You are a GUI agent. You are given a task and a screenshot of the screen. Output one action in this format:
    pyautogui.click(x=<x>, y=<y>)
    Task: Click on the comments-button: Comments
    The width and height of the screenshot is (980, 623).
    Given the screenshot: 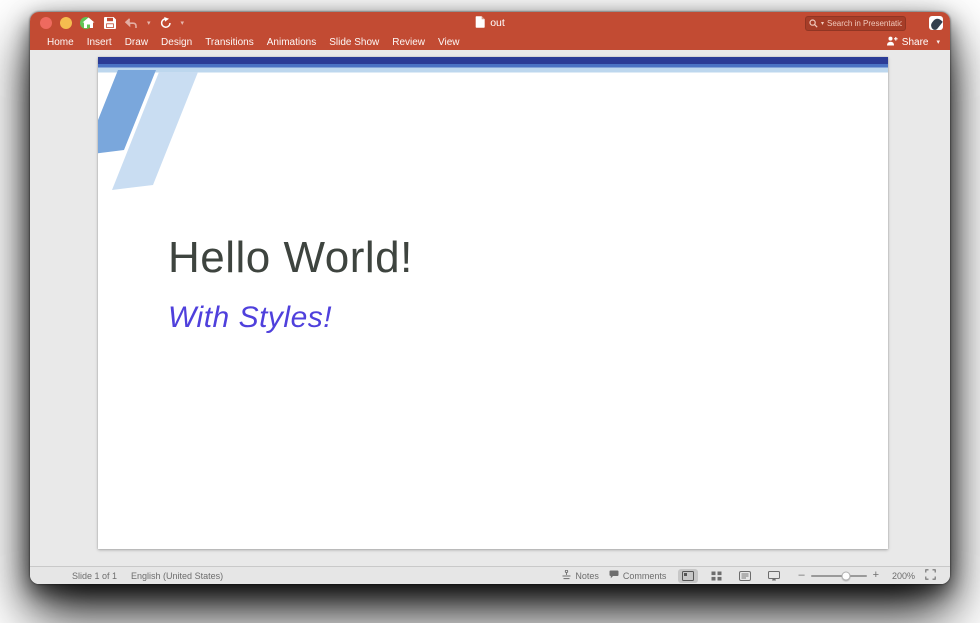 What is the action you would take?
    pyautogui.click(x=638, y=575)
    